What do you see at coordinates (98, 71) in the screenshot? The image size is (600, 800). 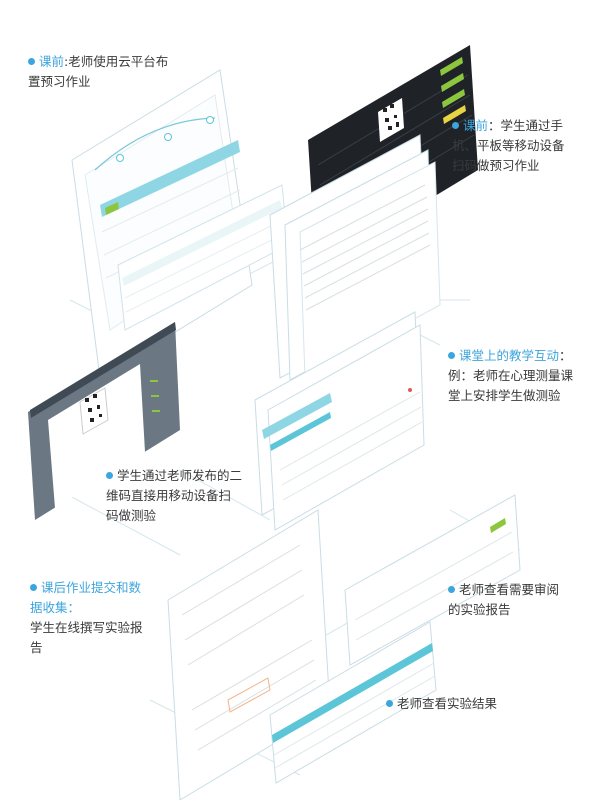 I see `annotation-before-class-teacher: 课前:老师使用云平台布 置预习作业` at bounding box center [98, 71].